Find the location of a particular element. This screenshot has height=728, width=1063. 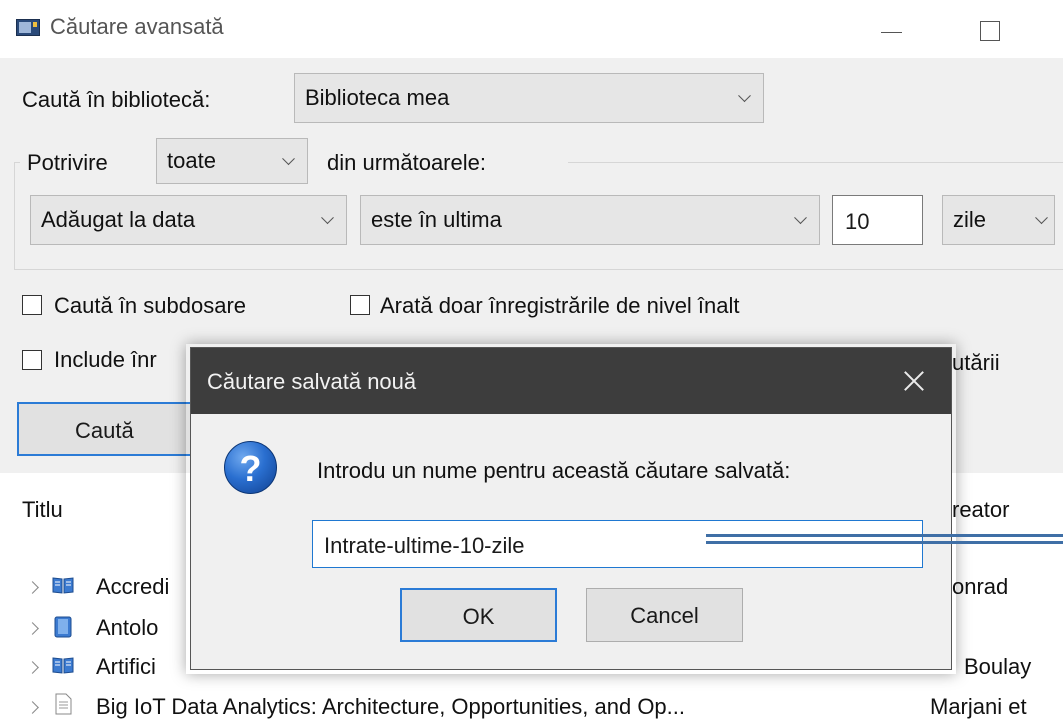

subfolders-label: Caută în subdosare is located at coordinates (150, 305).